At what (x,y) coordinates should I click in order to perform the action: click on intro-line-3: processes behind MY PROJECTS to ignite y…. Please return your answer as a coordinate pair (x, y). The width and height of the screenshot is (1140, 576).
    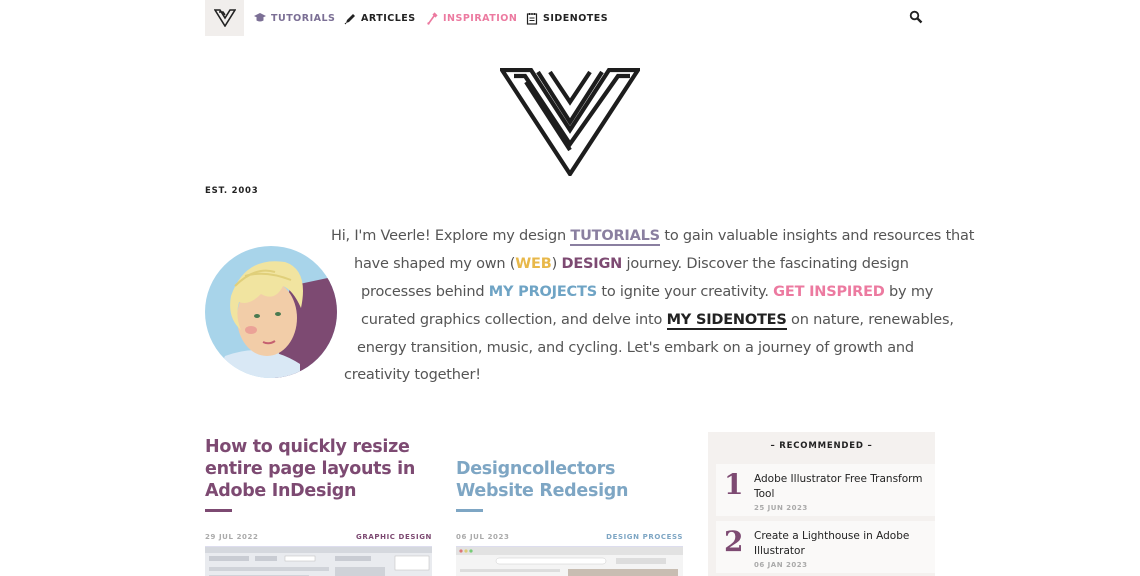
    Looking at the image, I should click on (647, 292).